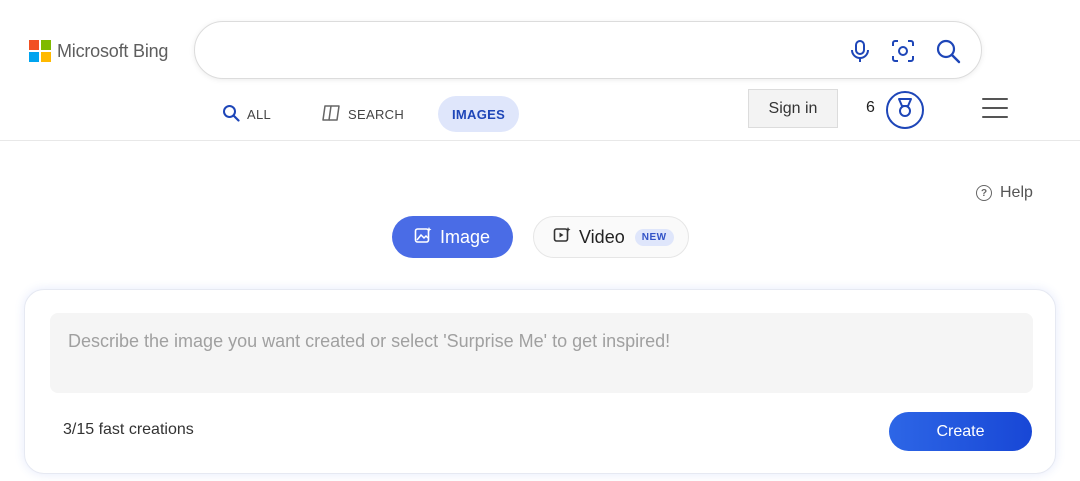 The width and height of the screenshot is (1080, 481). What do you see at coordinates (465, 236) in the screenshot?
I see `image-mode-label: Image` at bounding box center [465, 236].